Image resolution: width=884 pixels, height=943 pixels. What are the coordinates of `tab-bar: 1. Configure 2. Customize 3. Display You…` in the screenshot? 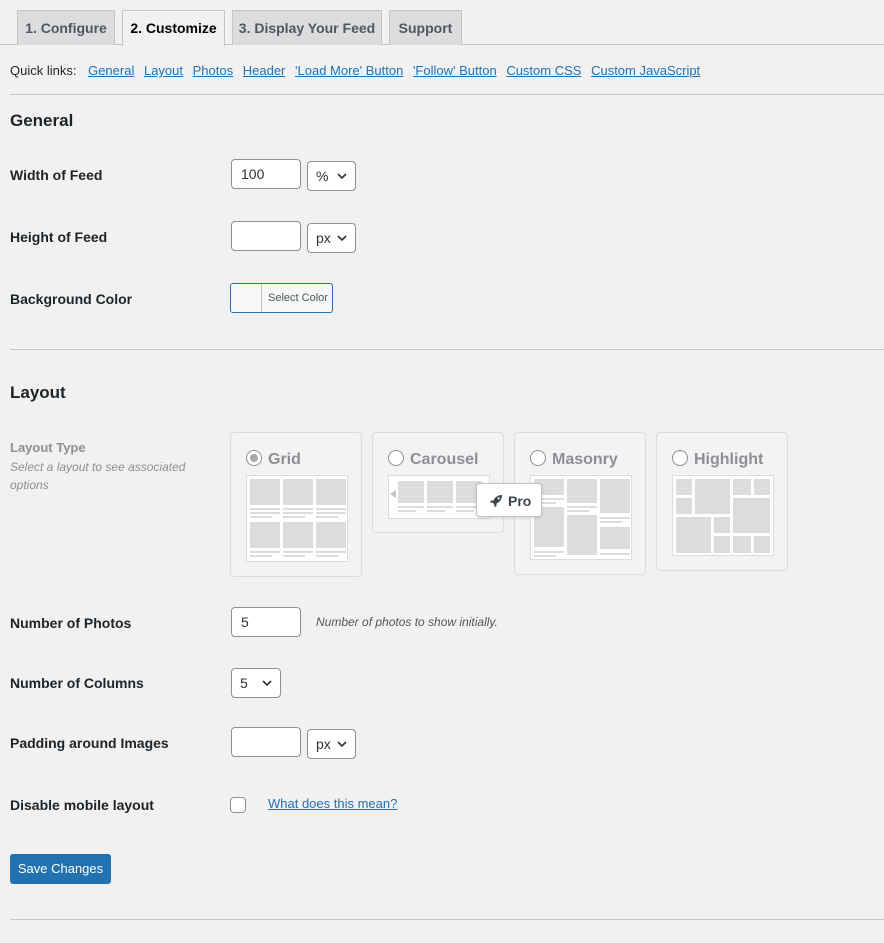 It's located at (442, 23).